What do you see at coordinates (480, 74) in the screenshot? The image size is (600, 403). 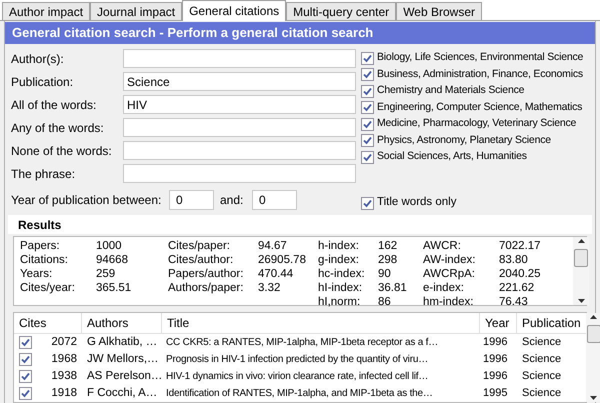 I see `checkbox-label: Business, Administration, Finance, Economics` at bounding box center [480, 74].